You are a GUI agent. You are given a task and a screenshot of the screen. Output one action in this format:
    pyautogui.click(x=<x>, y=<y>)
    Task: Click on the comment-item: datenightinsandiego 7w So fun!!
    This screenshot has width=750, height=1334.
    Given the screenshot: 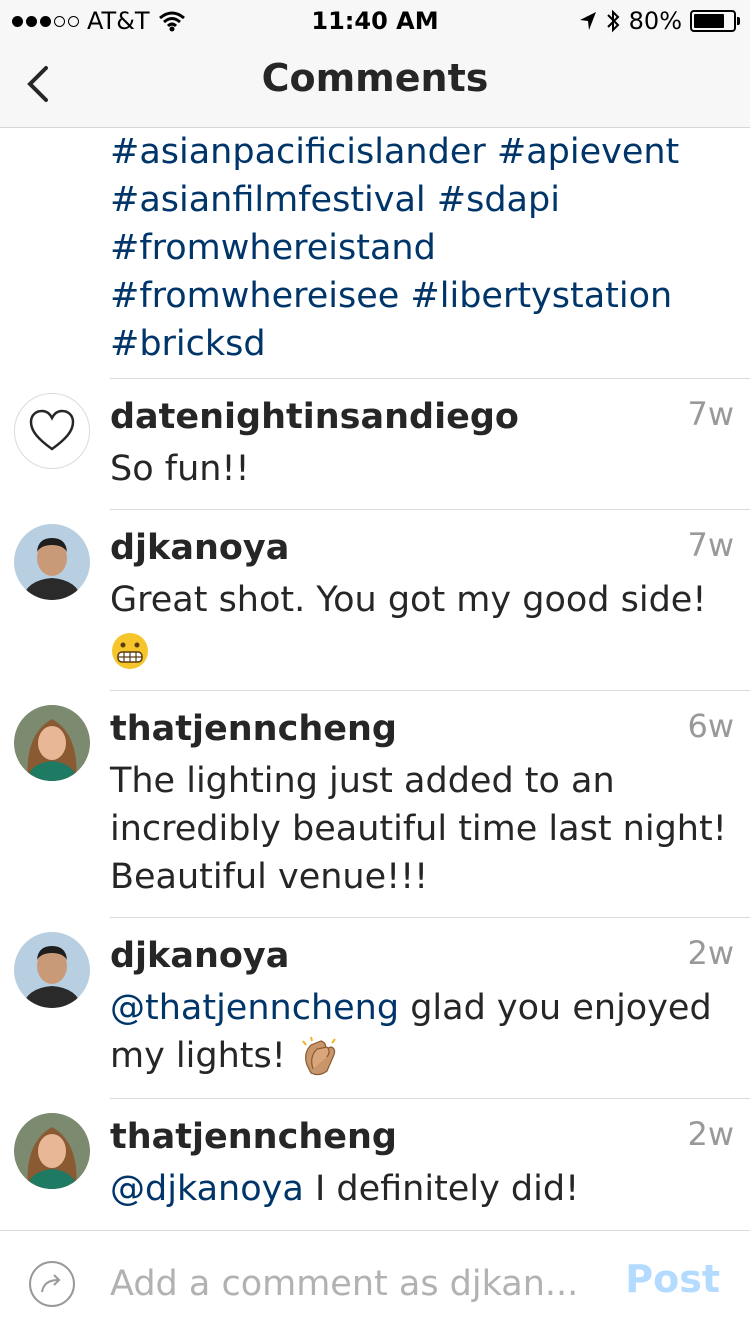 What is the action you would take?
    pyautogui.click(x=375, y=444)
    